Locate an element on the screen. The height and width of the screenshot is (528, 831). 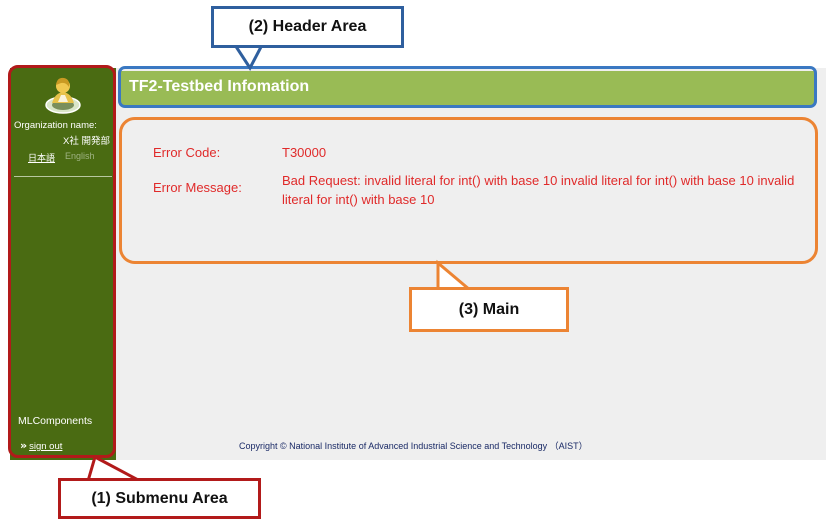
submenu-area-callout: (1) Submenu Area is located at coordinates (159, 498).